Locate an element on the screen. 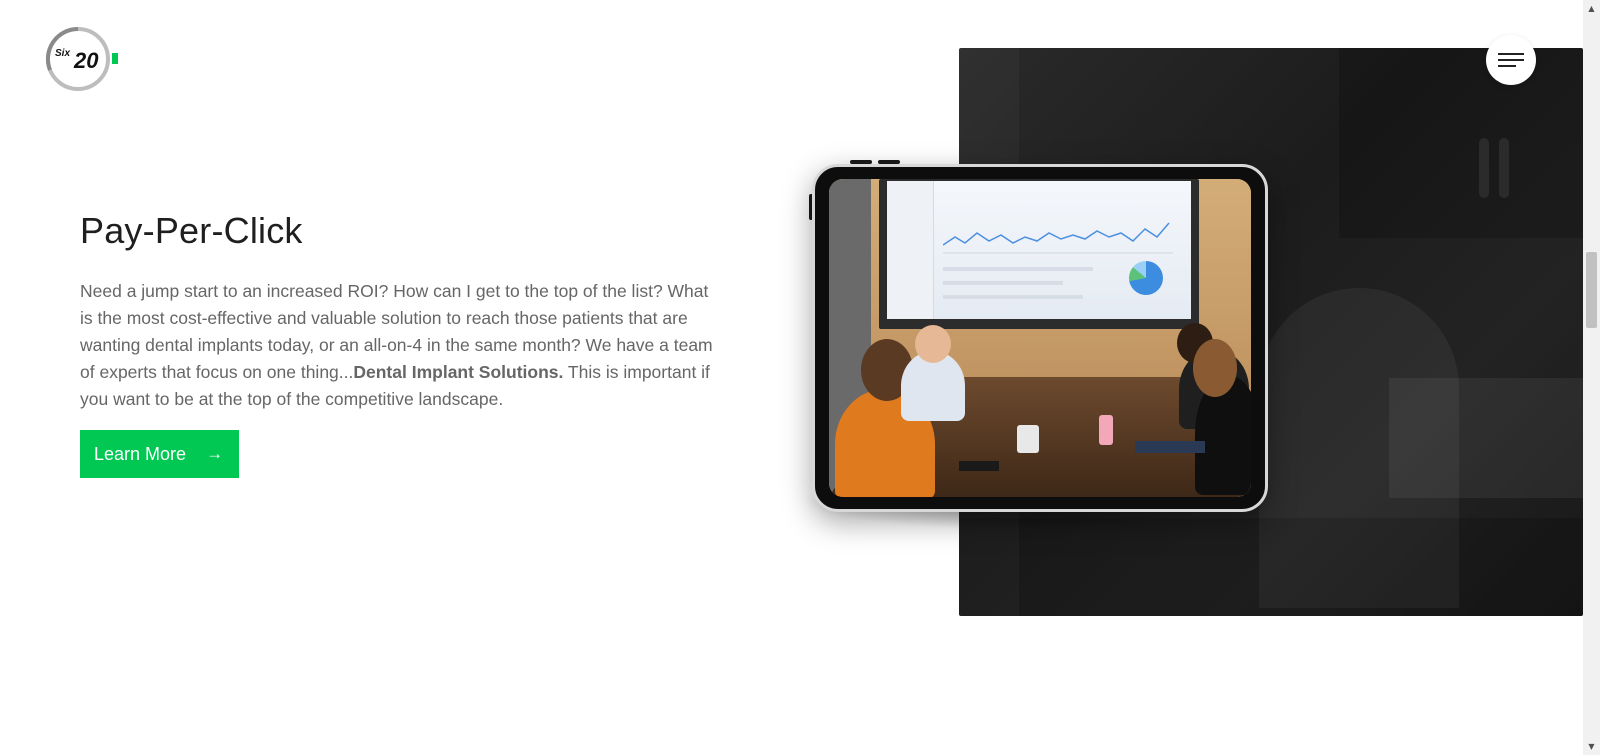 Image resolution: width=1600 pixels, height=755 pixels. learn-more-button: Learn More → is located at coordinates (160, 454).